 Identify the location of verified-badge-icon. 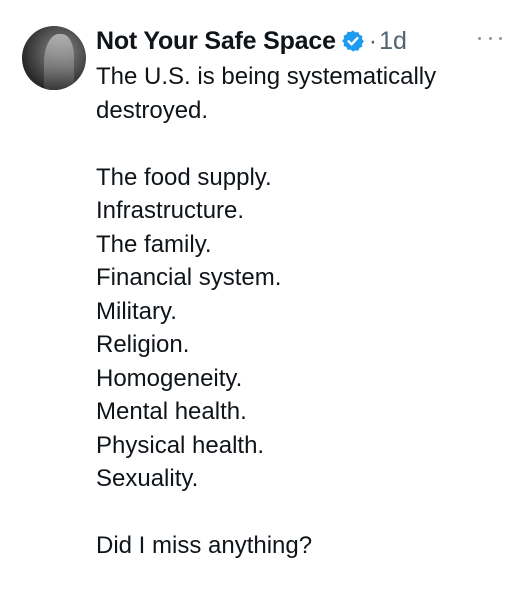
(353, 41).